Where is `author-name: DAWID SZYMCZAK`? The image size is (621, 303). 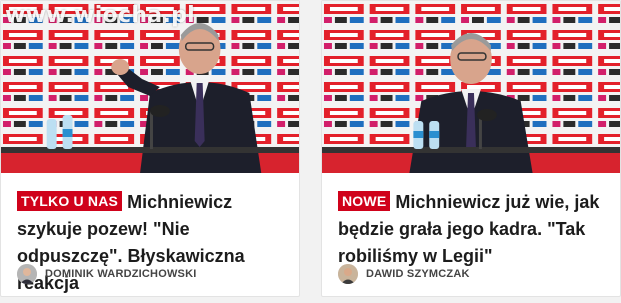 author-name: DAWID SZYMCZAK is located at coordinates (418, 274).